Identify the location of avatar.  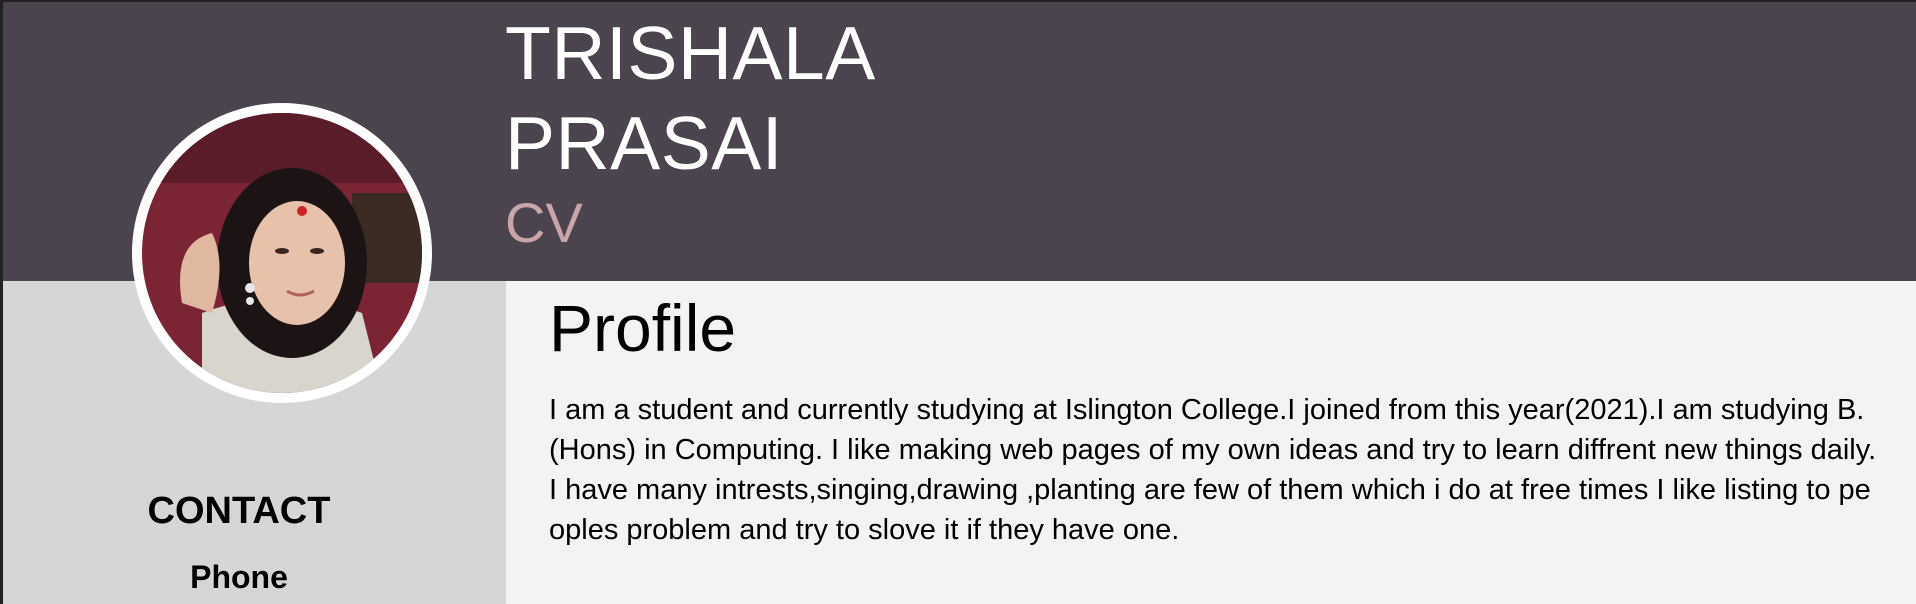
(282, 253).